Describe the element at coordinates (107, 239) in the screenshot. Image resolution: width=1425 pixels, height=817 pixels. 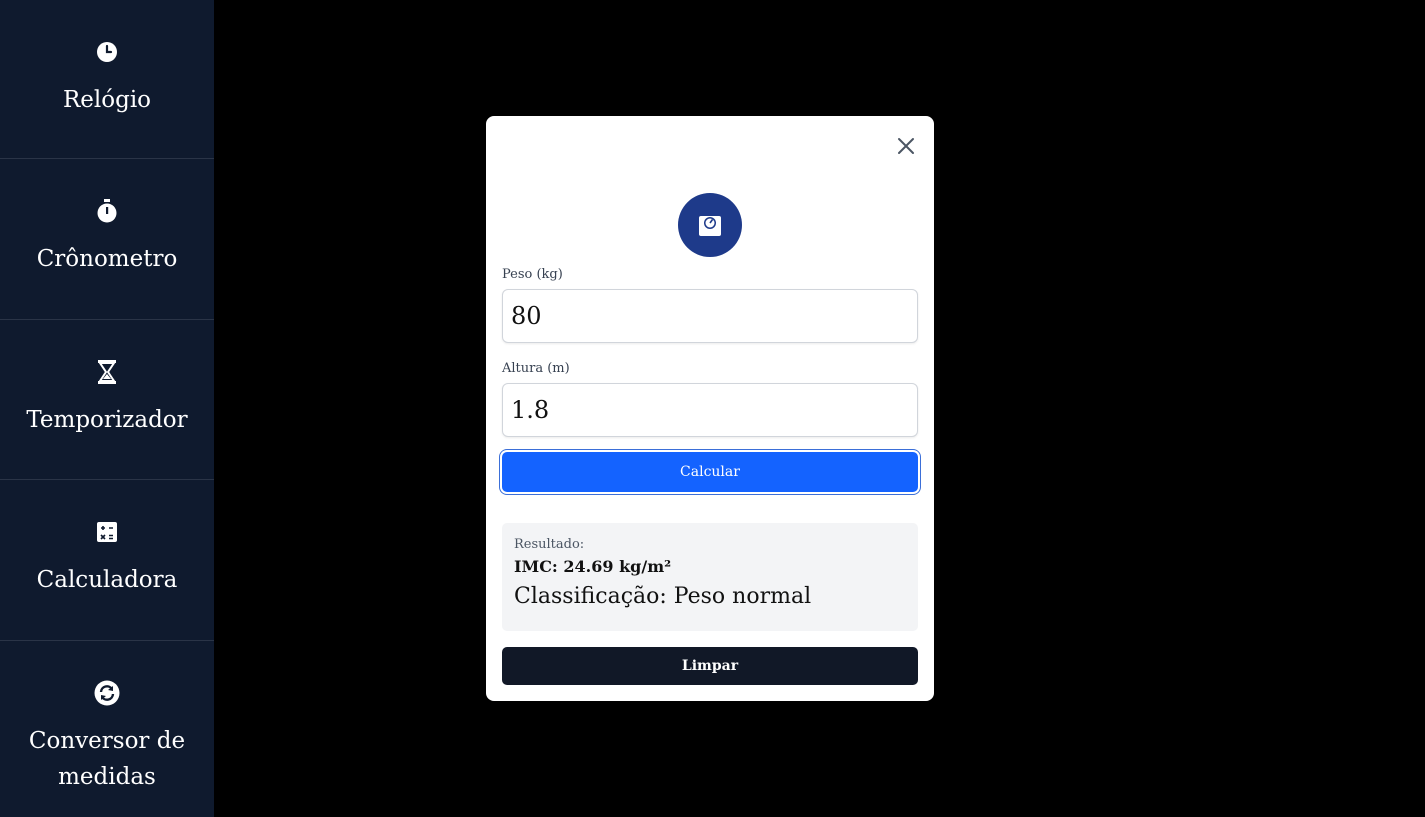
I see `sidebar-item-stopwatch: Crônometro` at that location.